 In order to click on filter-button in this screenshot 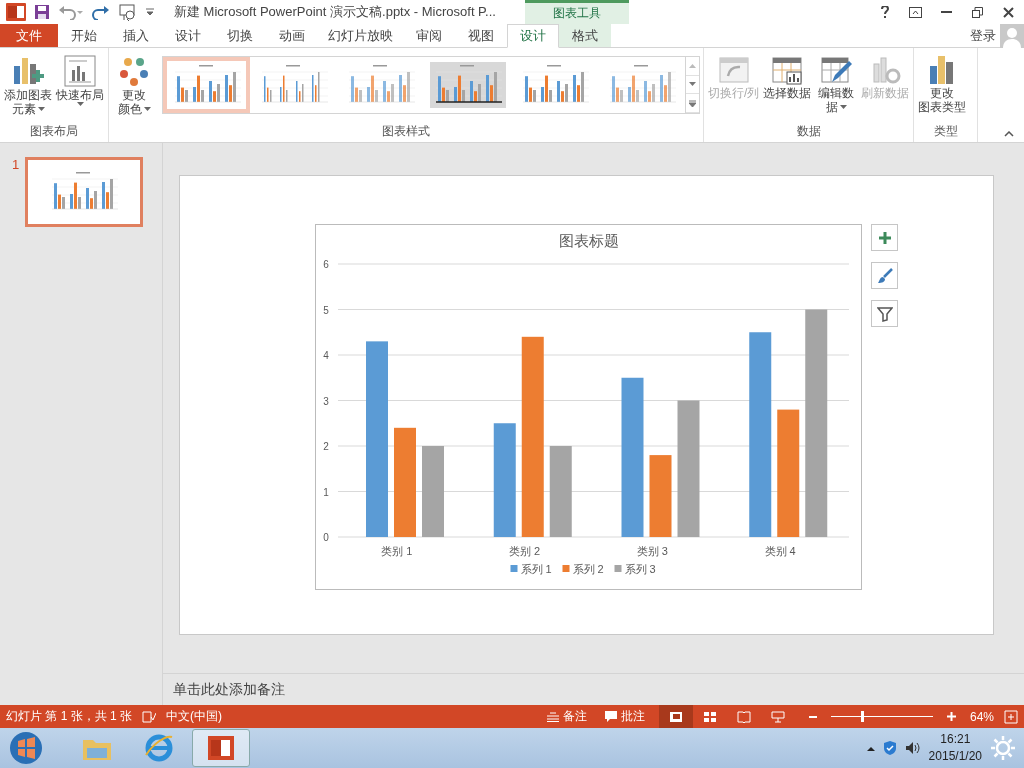, I will do `click(884, 313)`.